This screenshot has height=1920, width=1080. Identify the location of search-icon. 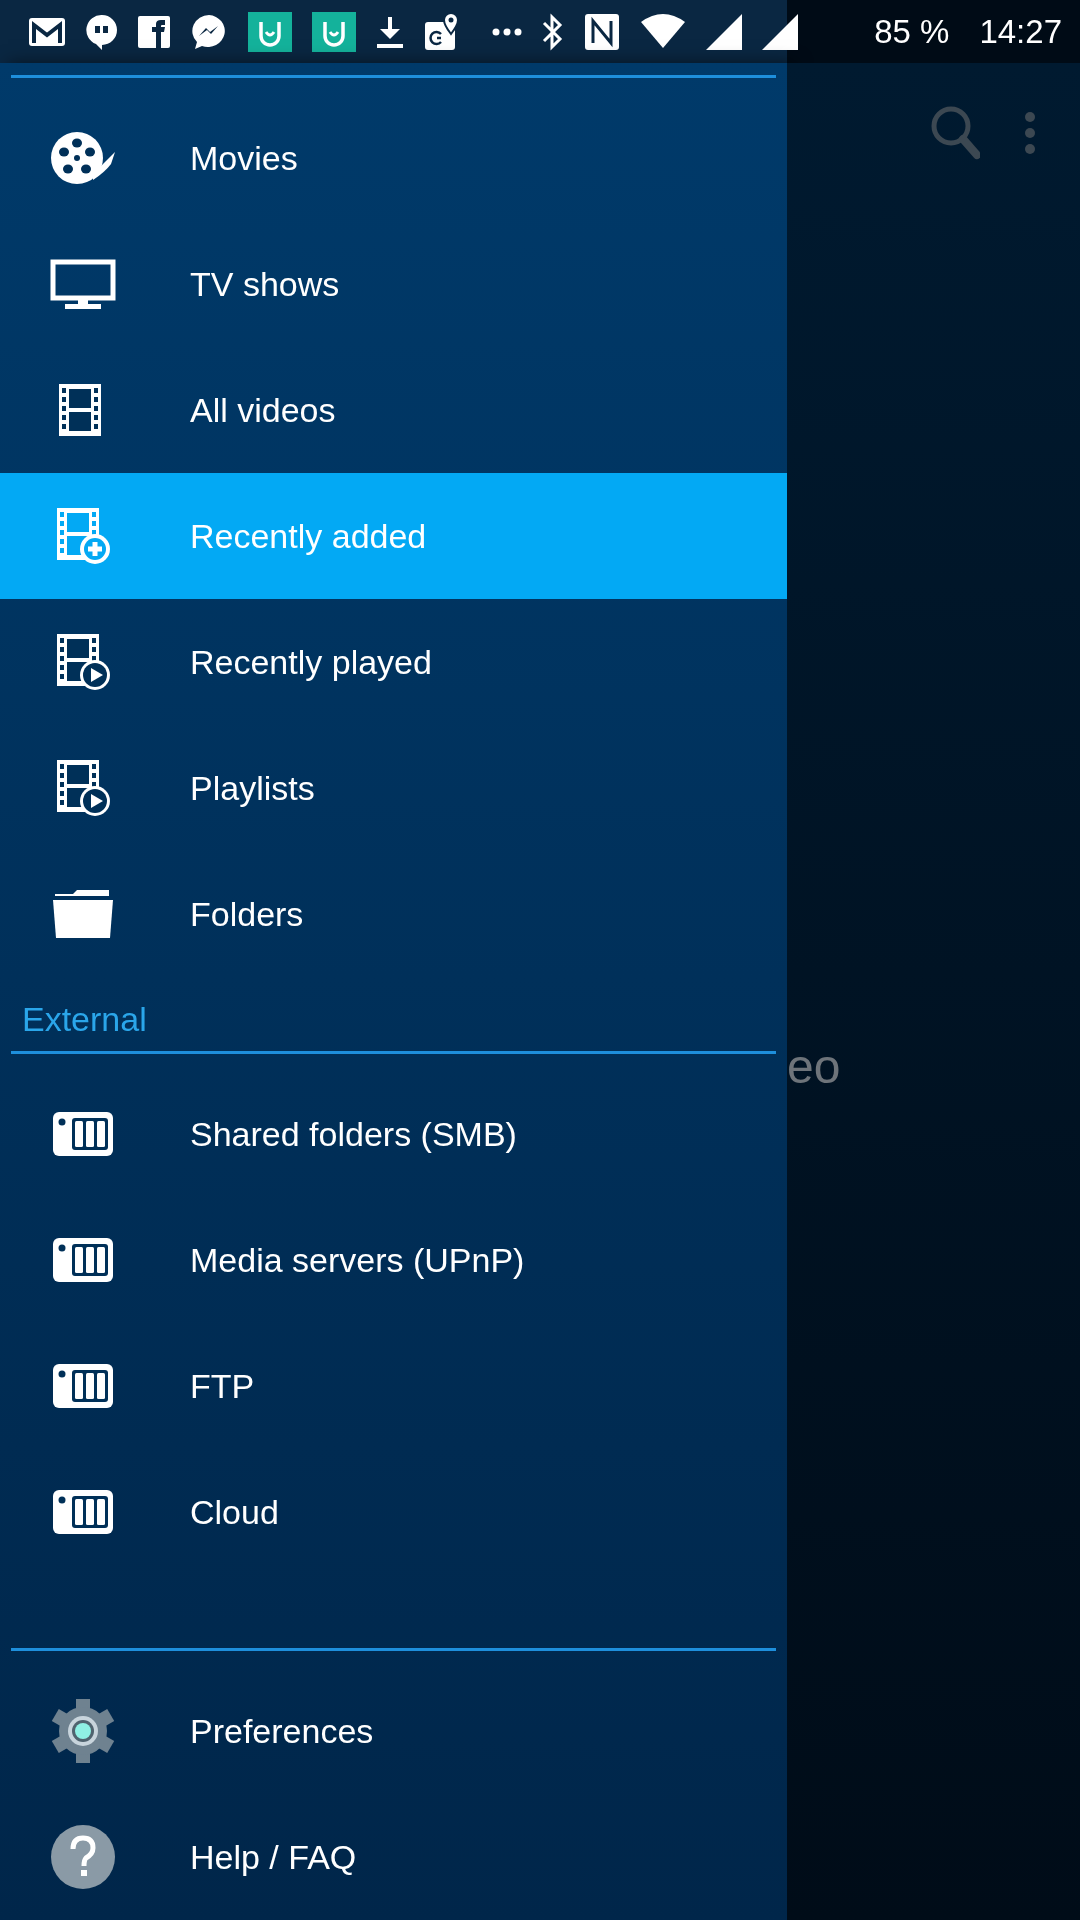
(955, 133).